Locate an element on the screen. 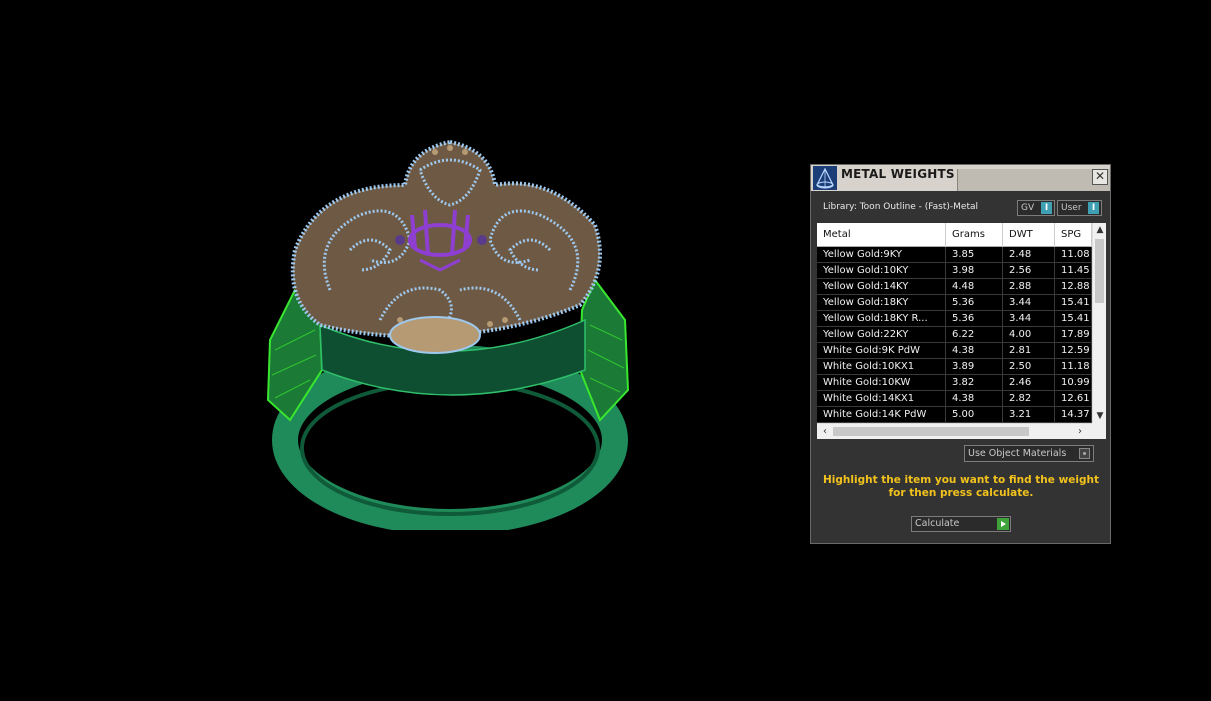 Image resolution: width=1211 pixels, height=701 pixels. table-row: Yellow Gold:14KY 4.48 2.88 12.88 is located at coordinates (954, 287).